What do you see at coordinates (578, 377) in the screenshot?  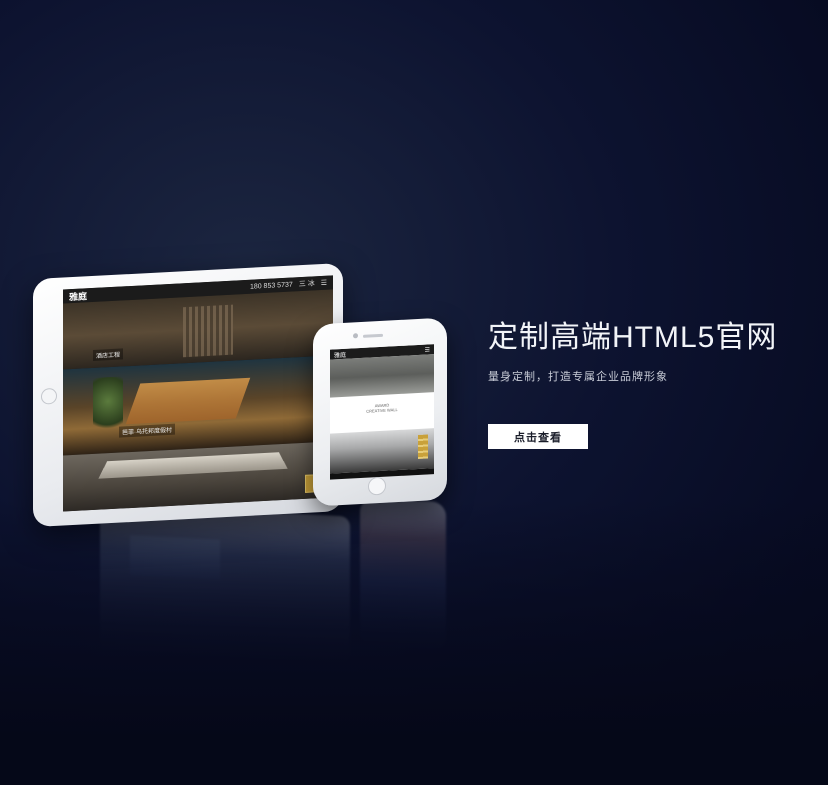 I see `hero-subtitle: 量身定制，打造专属企业品牌形象` at bounding box center [578, 377].